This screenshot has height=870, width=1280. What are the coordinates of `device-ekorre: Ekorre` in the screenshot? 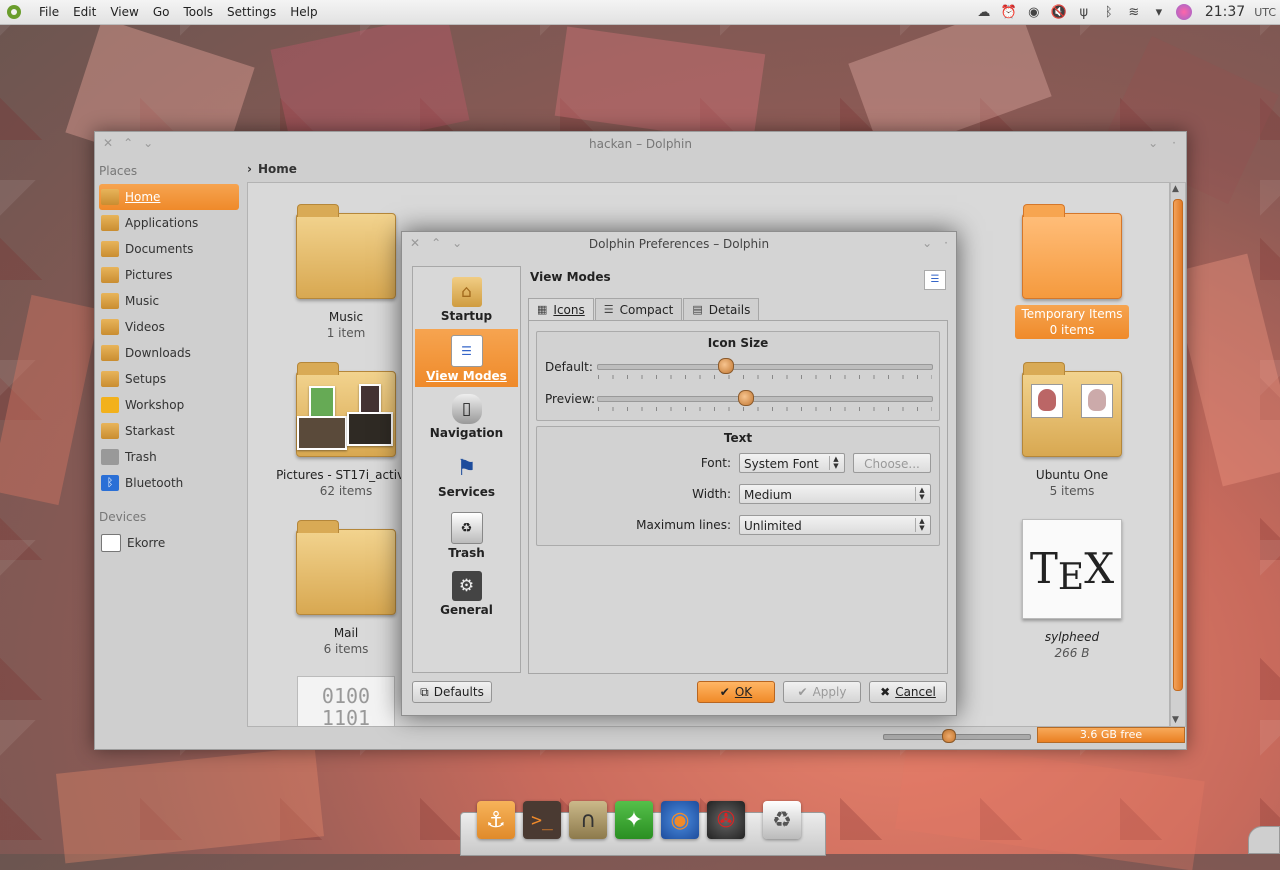 It's located at (169, 543).